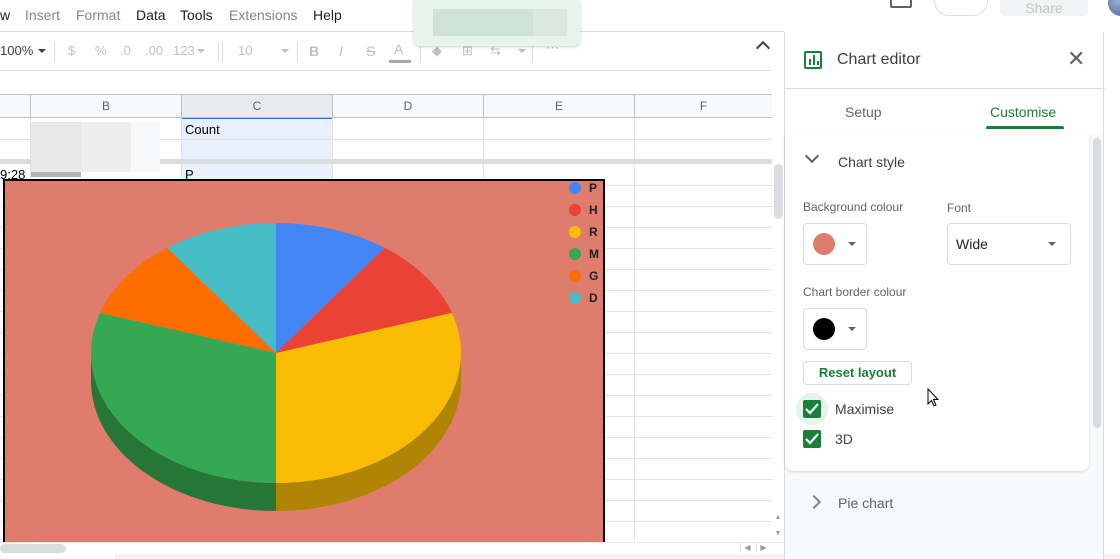  Describe the element at coordinates (1009, 244) in the screenshot. I see `font-select: Wide` at that location.